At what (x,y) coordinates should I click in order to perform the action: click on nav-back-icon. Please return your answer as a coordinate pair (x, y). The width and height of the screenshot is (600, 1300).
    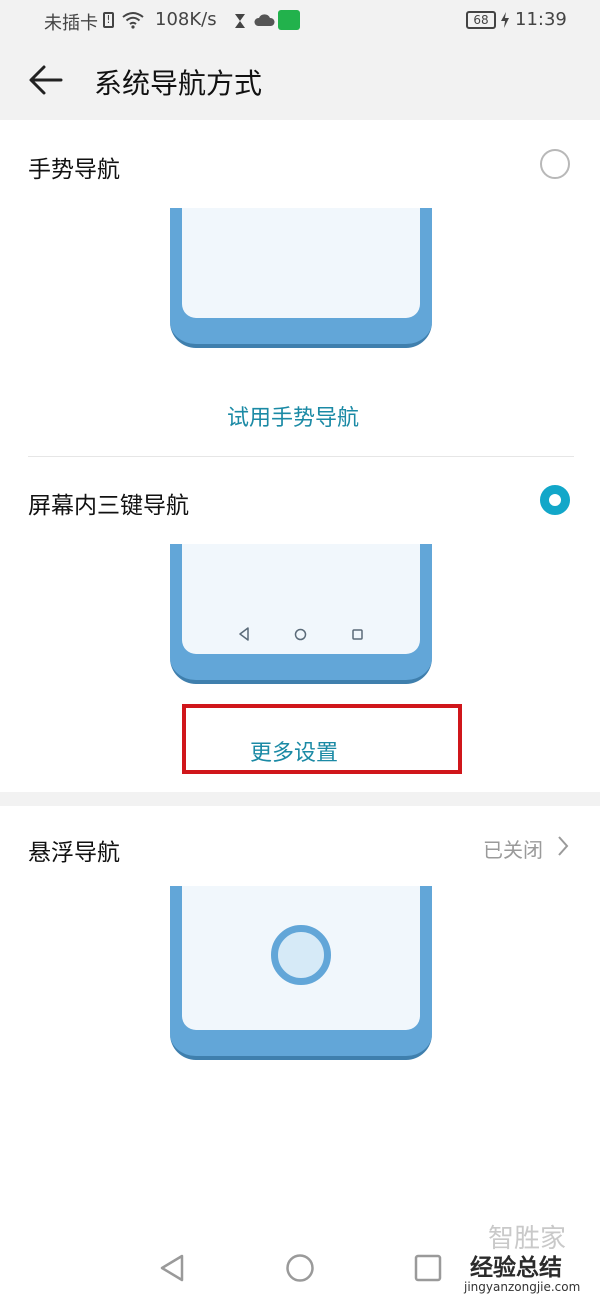
    Looking at the image, I should click on (172, 1268).